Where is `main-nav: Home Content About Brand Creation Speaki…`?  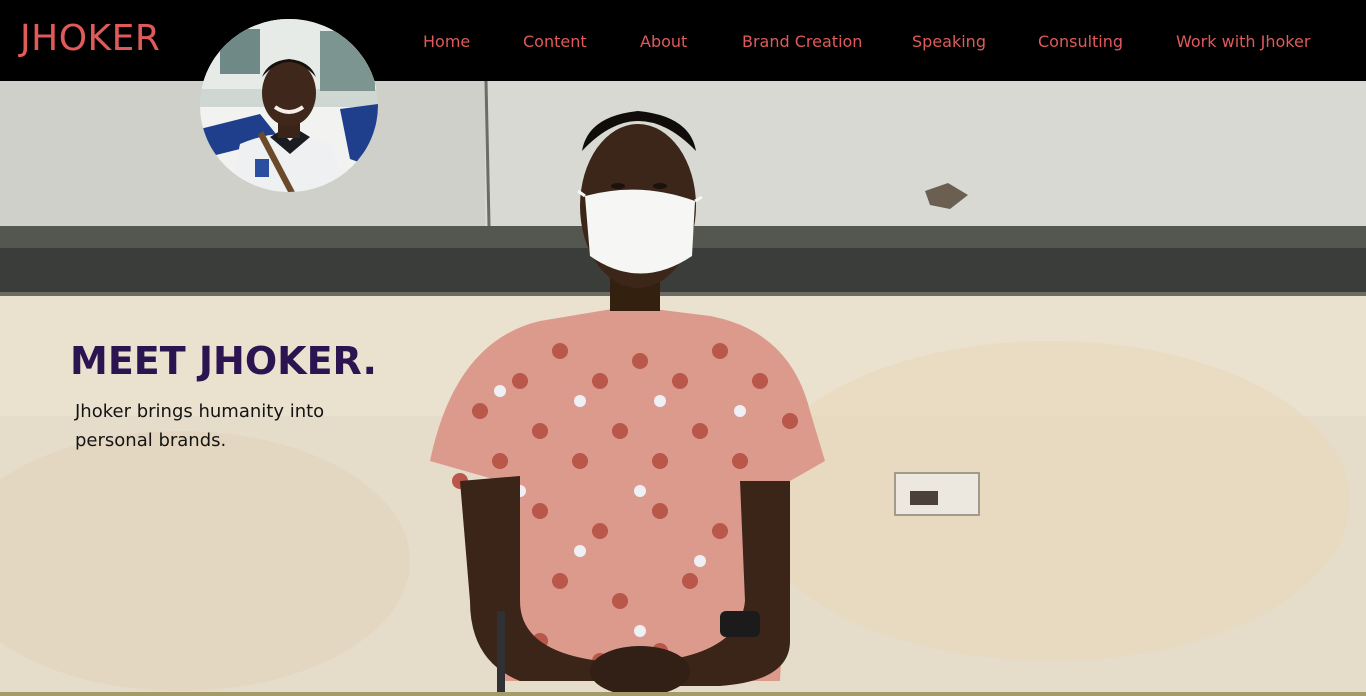 main-nav: Home Content About Brand Creation Speaki… is located at coordinates (683, 40).